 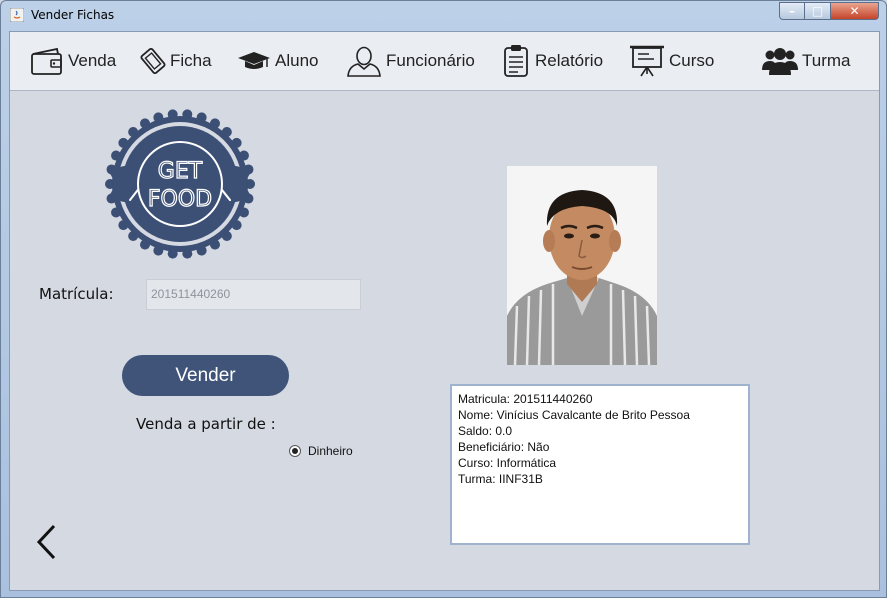 I want to click on clipboard-icon, so click(x=516, y=61).